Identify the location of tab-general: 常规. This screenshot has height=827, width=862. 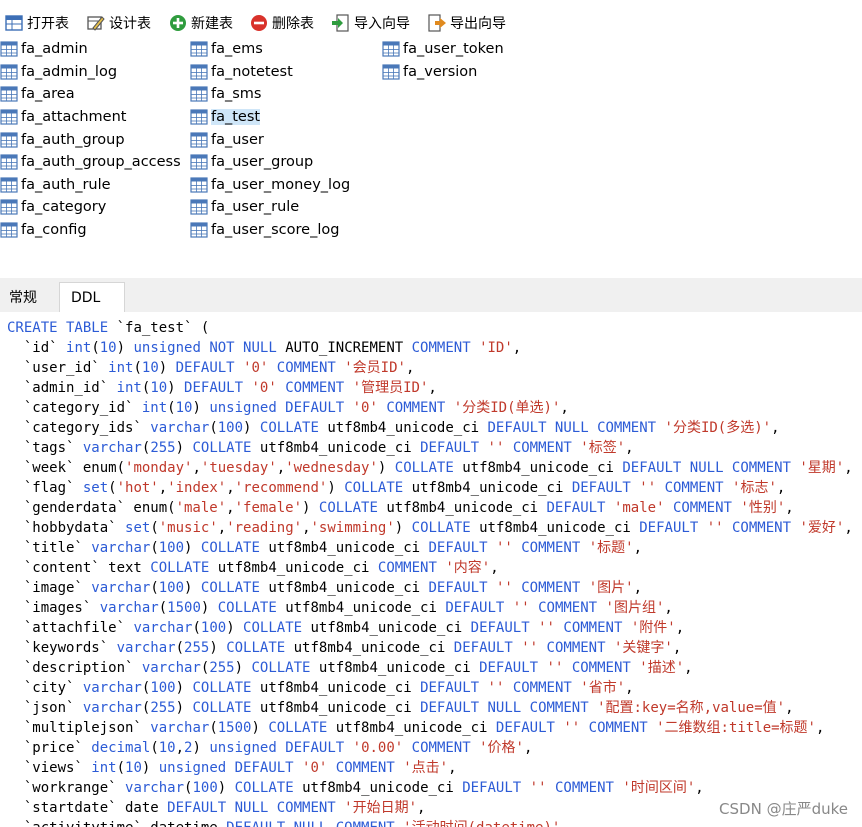
(29, 297).